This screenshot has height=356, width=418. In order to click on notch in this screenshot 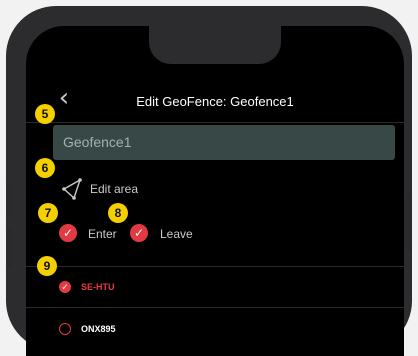, I will do `click(215, 45)`.